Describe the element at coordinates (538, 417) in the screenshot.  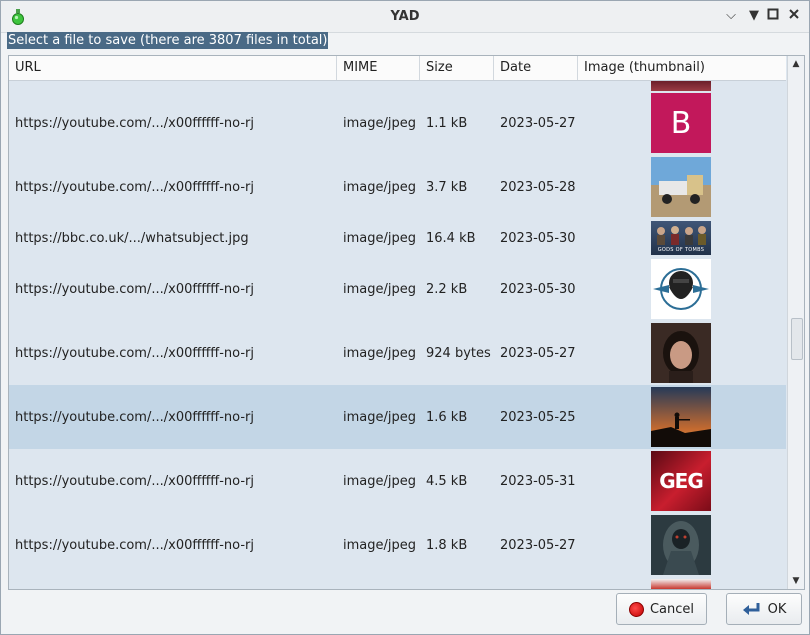
I see `cell-date: 2023-05-25` at that location.